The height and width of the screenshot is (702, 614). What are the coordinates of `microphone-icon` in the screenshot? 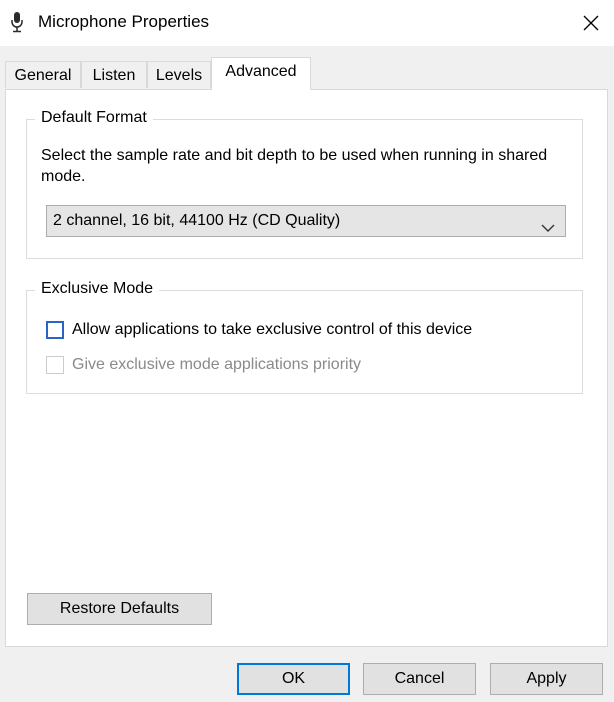 It's located at (17, 22).